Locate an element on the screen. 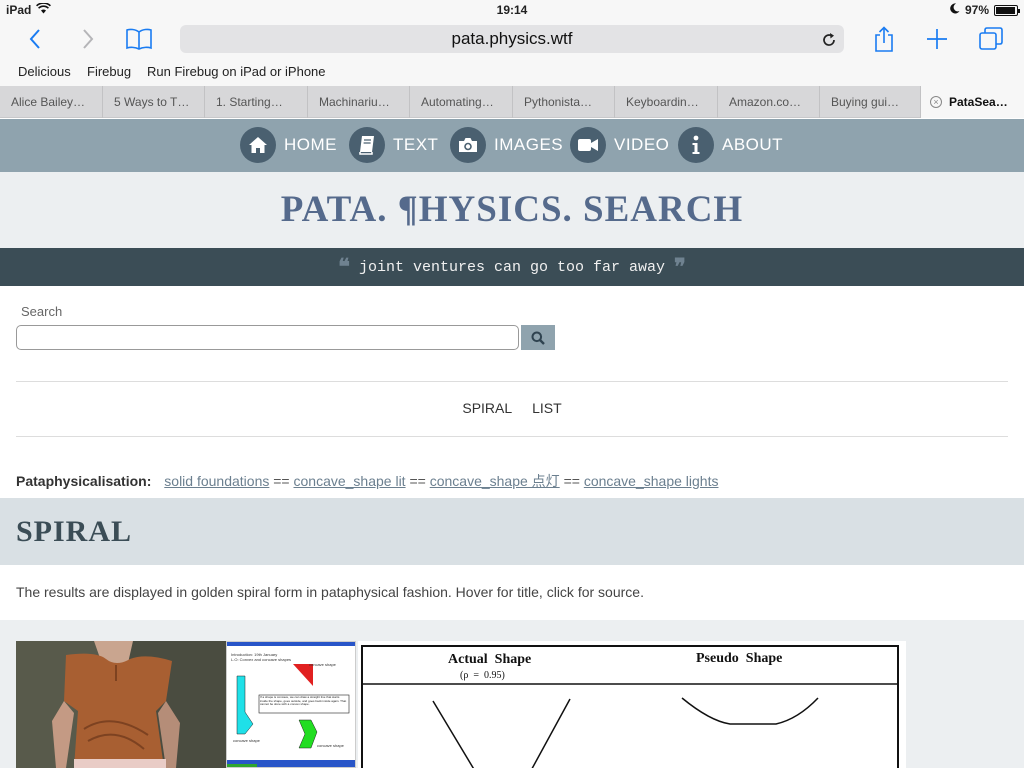  chevron-right-icon is located at coordinates (88, 39).